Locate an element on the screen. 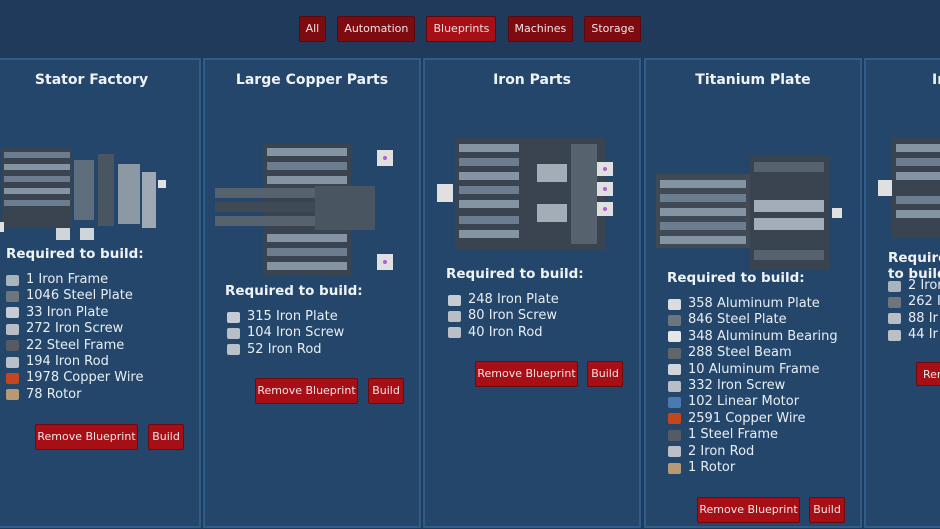 The width and height of the screenshot is (940, 529). list-item: 10 Aluminum Frame is located at coordinates (753, 370).